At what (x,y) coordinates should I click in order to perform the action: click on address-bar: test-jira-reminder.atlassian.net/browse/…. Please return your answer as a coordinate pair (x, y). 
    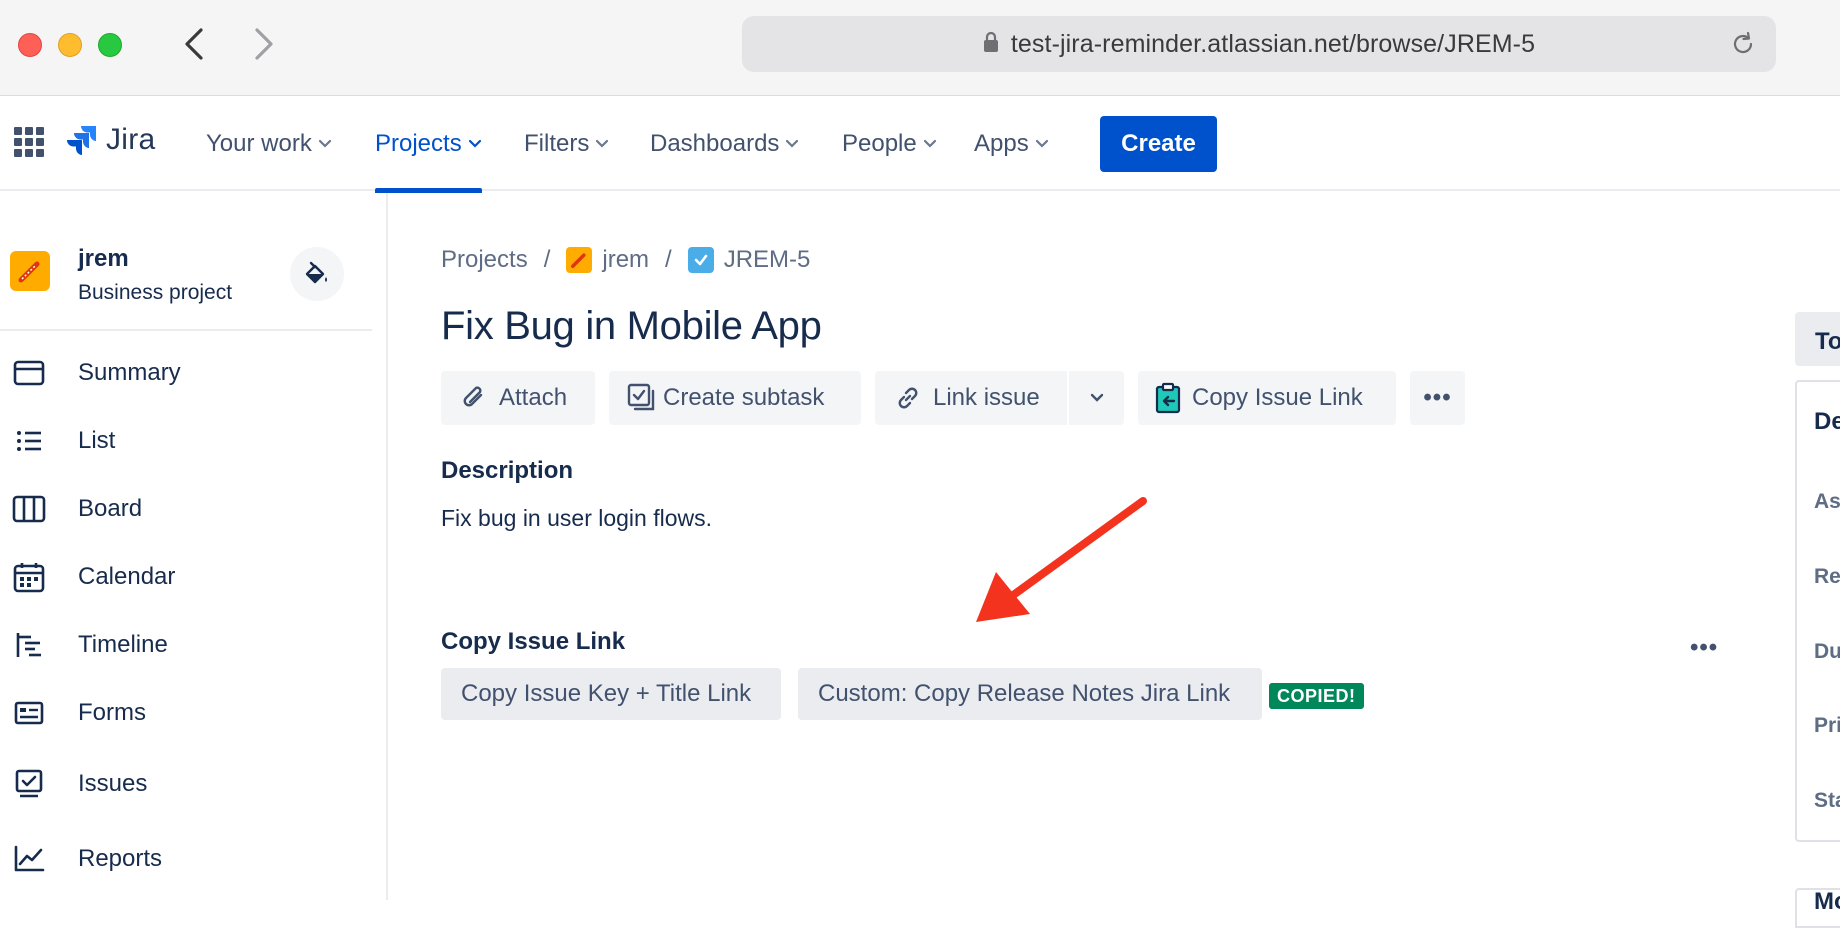
    Looking at the image, I should click on (1259, 44).